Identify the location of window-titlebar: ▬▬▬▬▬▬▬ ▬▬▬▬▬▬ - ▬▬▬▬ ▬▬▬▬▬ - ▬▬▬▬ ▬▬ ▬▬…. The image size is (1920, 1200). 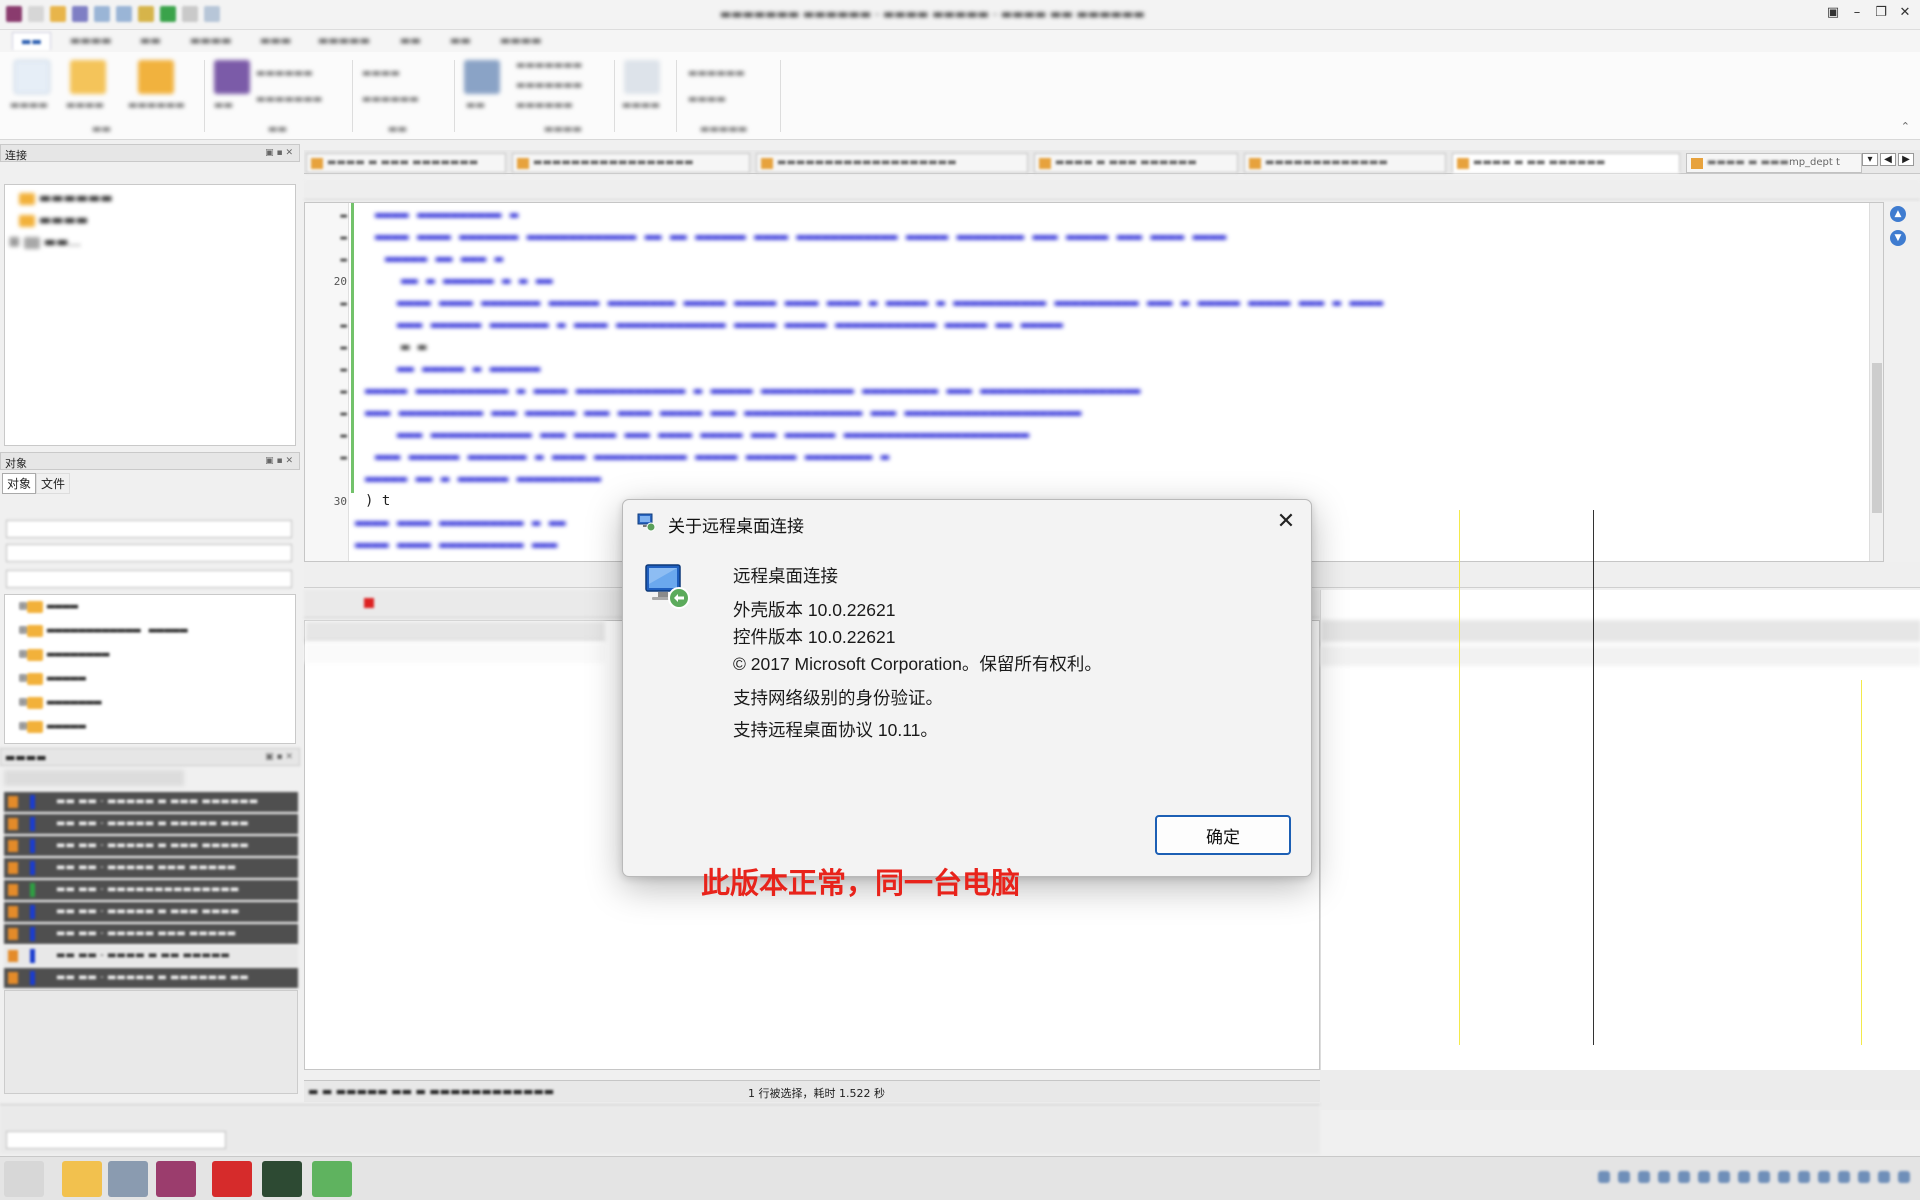
(960, 15).